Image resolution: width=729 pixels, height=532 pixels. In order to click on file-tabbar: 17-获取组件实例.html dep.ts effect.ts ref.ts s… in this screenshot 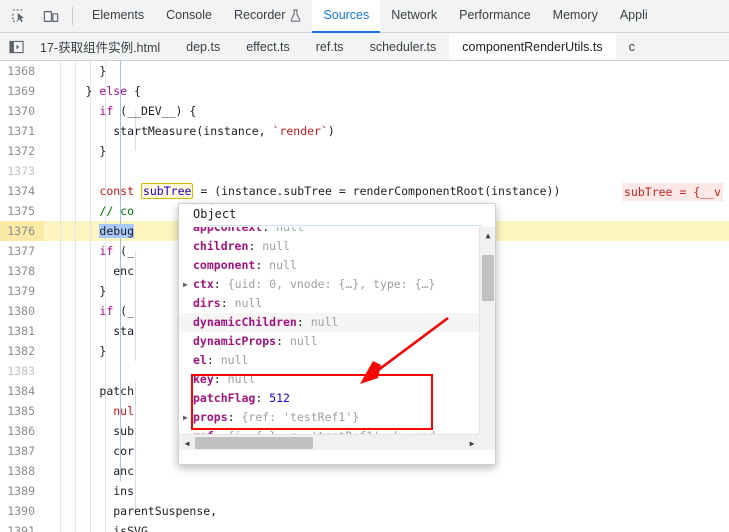, I will do `click(364, 47)`.